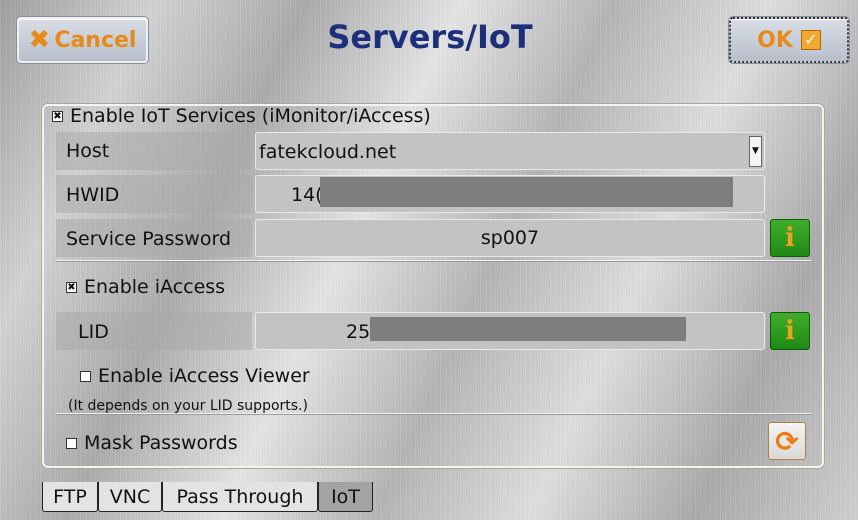 This screenshot has height=520, width=858. I want to click on lid-value: 25, so click(358, 332).